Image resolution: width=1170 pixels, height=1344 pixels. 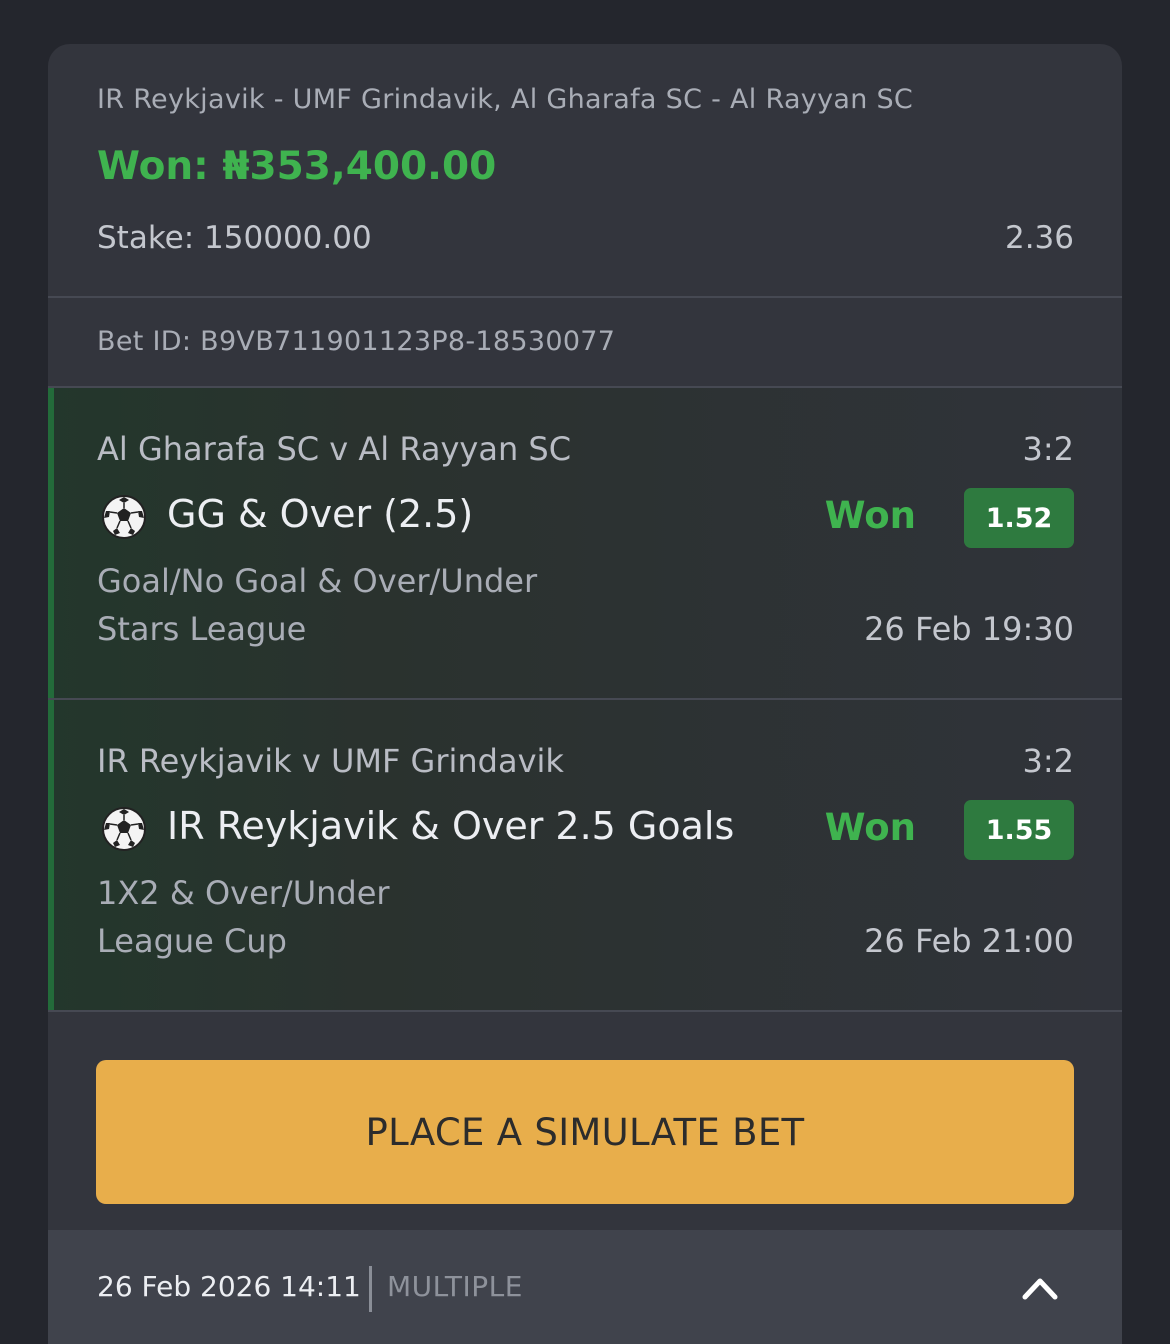 What do you see at coordinates (585, 1132) in the screenshot?
I see `simulate-bet-button: PLACE A SIMULATE BET` at bounding box center [585, 1132].